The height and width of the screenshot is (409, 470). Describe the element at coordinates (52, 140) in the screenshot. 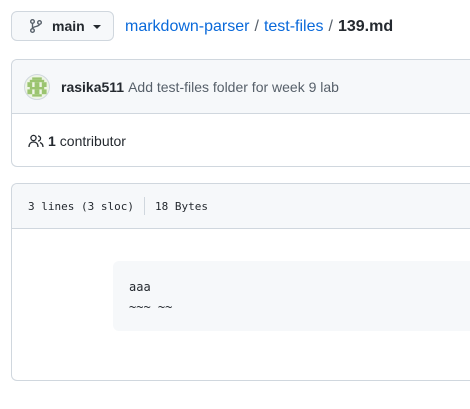

I see `contributor-count: 1` at that location.